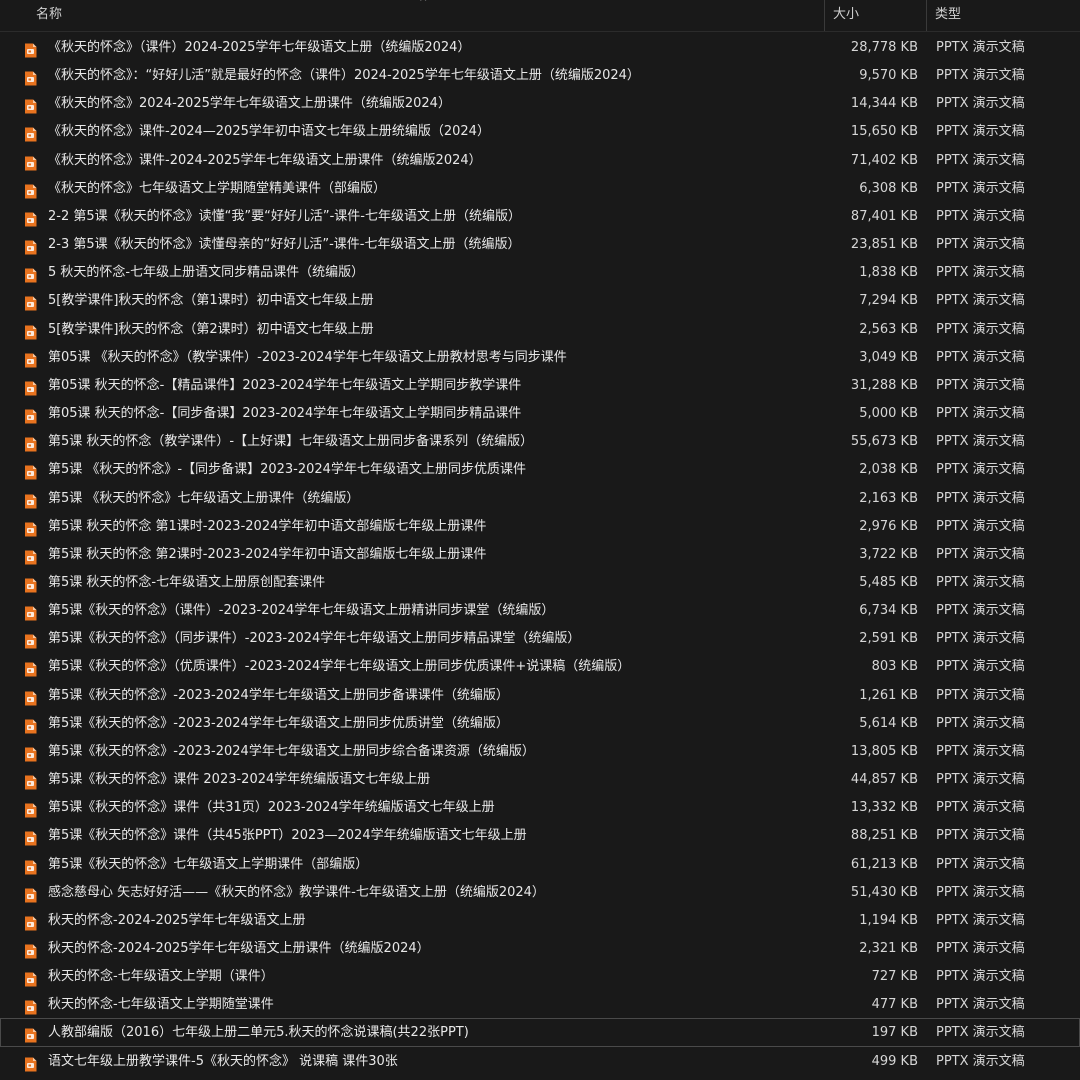  What do you see at coordinates (884, 385) in the screenshot?
I see `file-size: 31,288 KB` at bounding box center [884, 385].